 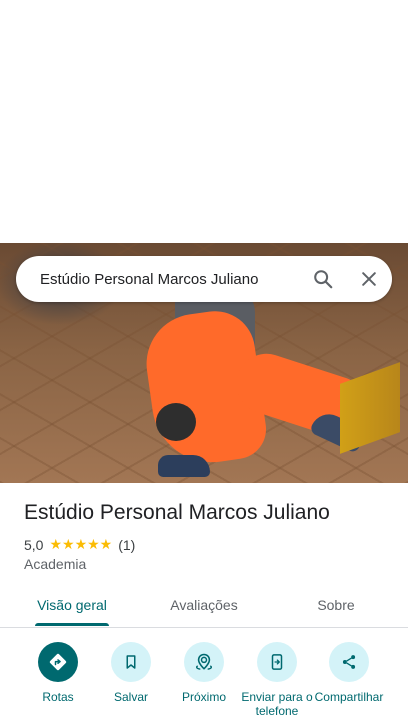 I want to click on send-to-phone-button: Enviar para o telefone, so click(x=277, y=680).